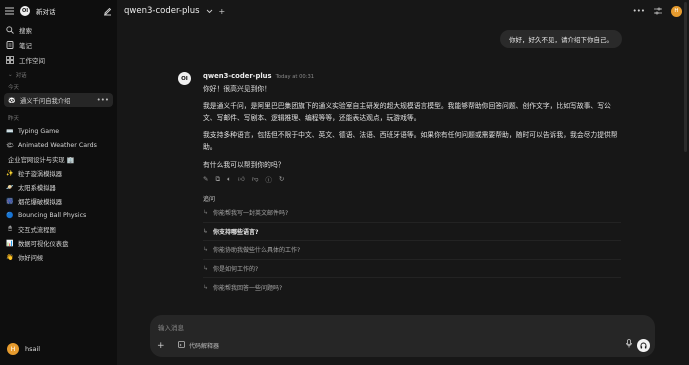 The width and height of the screenshot is (689, 365). I want to click on regenerate-icon: ↻, so click(281, 179).